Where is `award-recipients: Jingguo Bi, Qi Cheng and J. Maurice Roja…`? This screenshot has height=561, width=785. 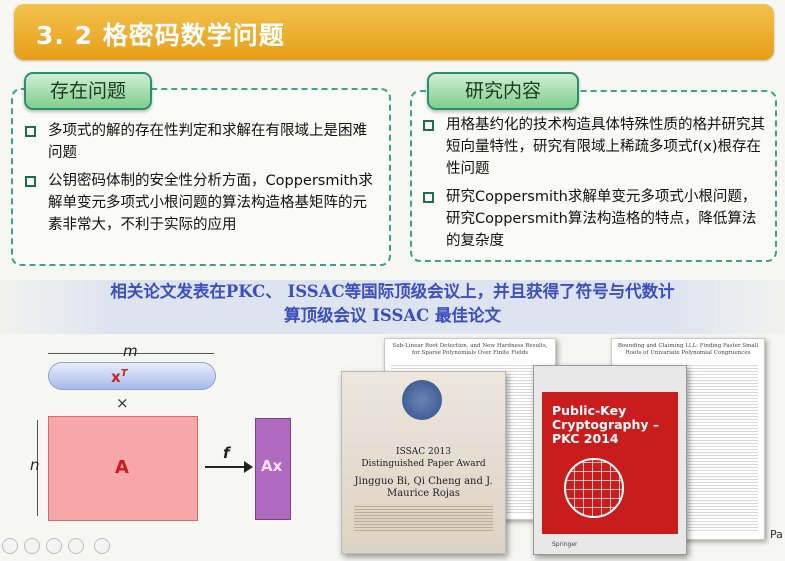
award-recipients: Jingguo Bi, Qi Cheng and J. Maurice Roja… is located at coordinates (423, 487).